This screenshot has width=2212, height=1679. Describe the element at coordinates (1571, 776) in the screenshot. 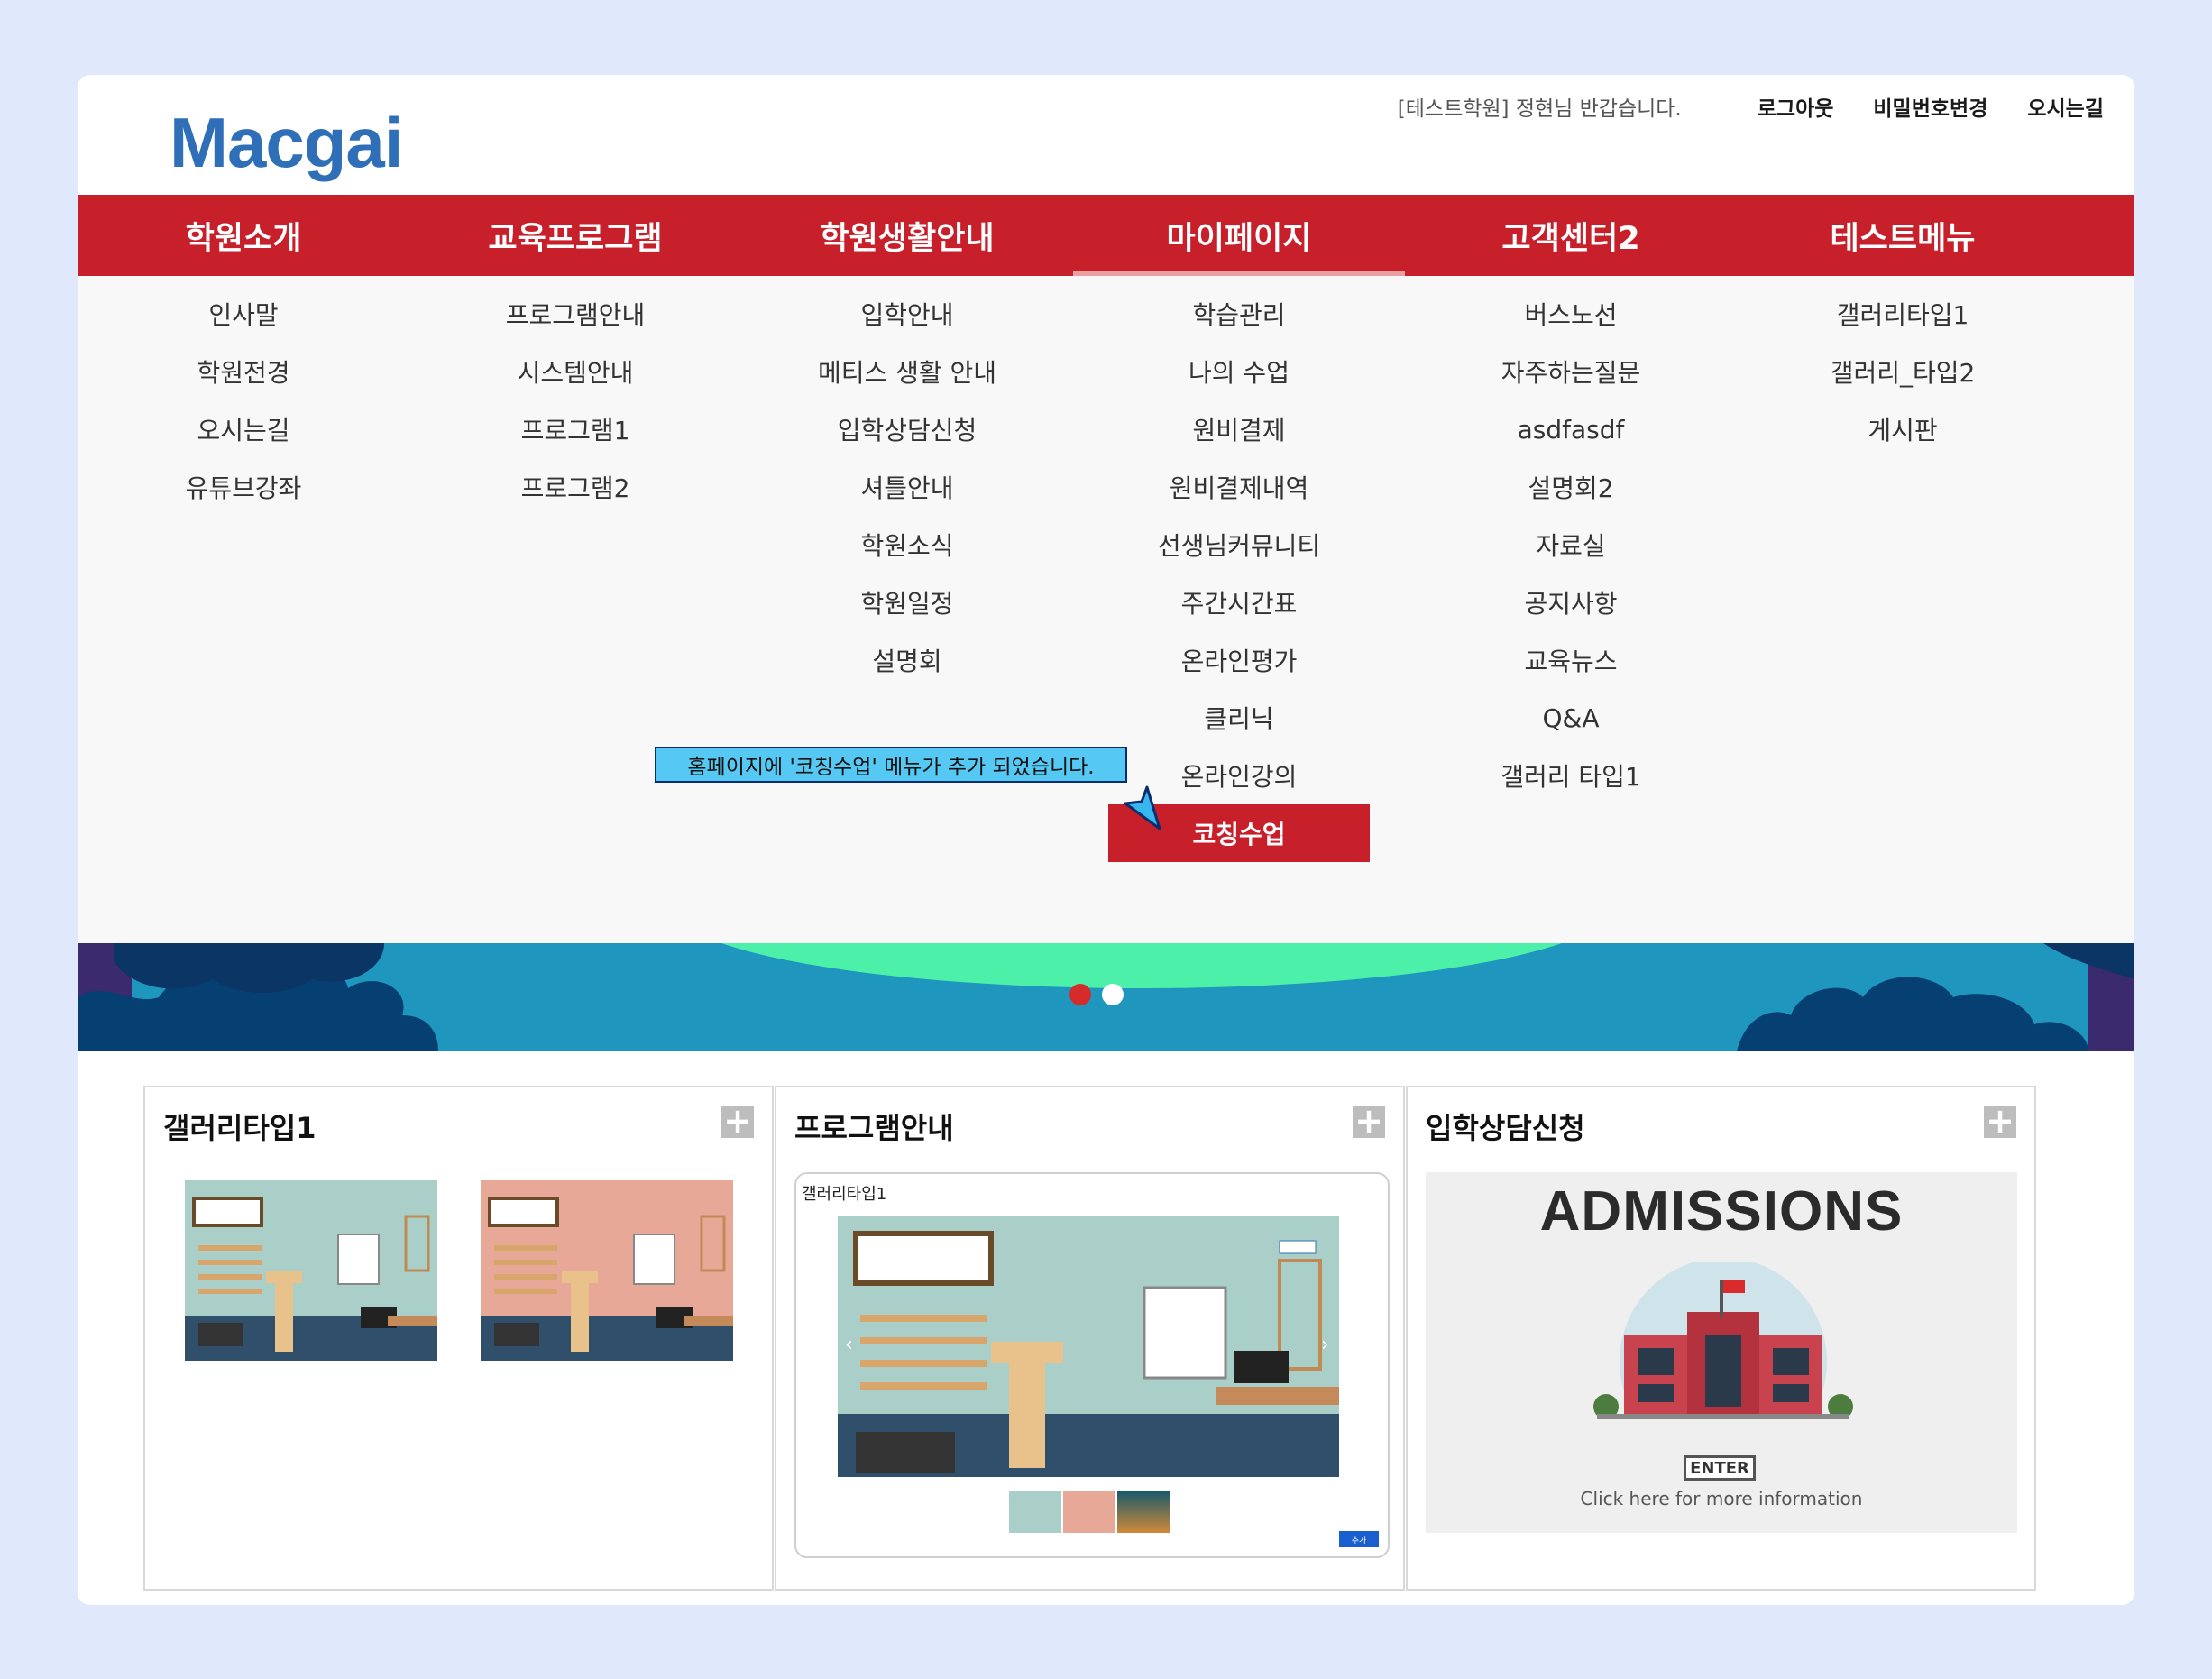

I see `submenu-item: 갤러리 타입1` at that location.